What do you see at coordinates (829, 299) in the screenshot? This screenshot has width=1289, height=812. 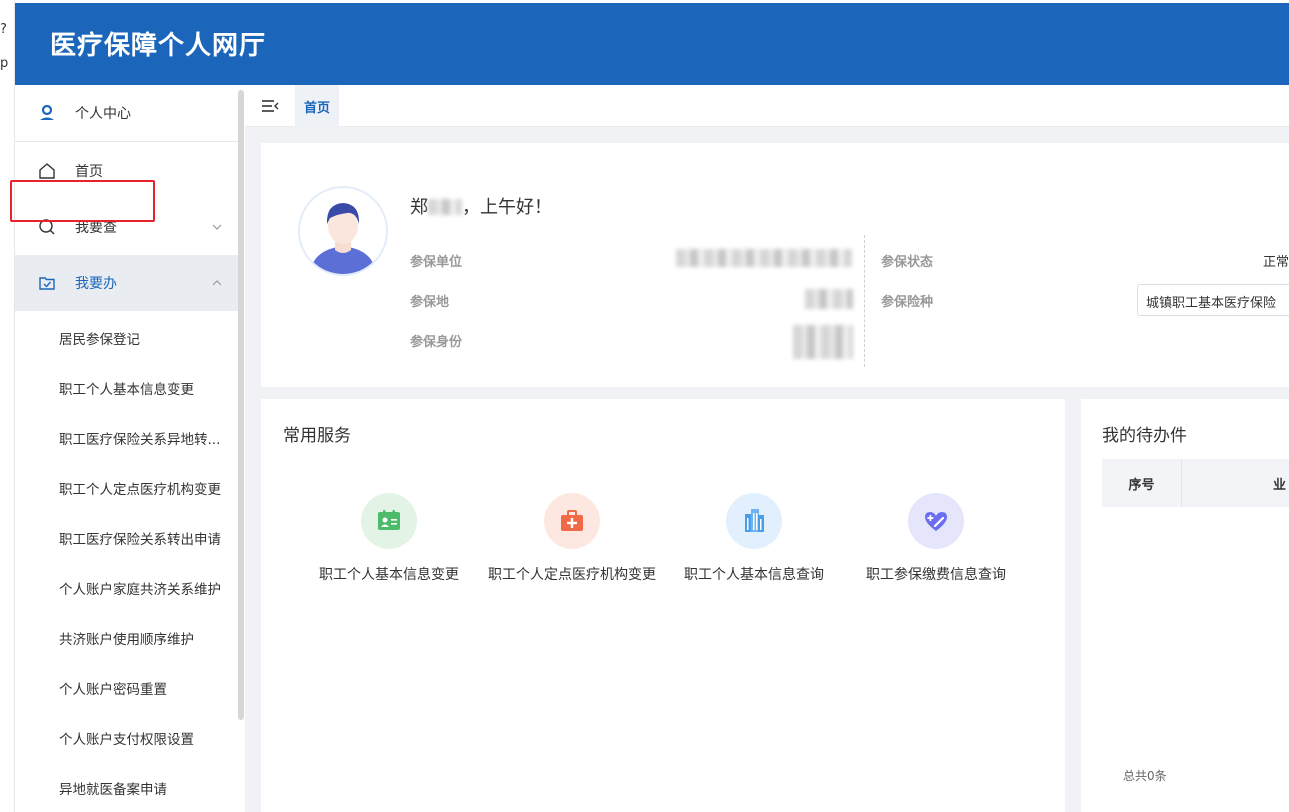 I see `masked-region-value` at bounding box center [829, 299].